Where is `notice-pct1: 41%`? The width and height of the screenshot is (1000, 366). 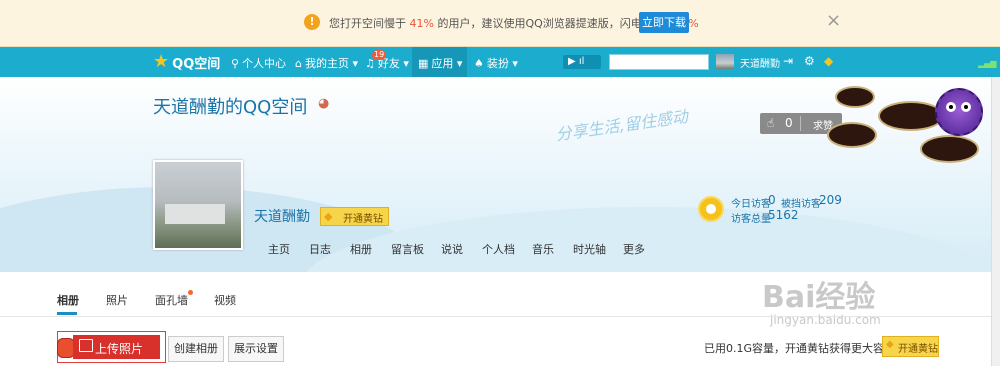 notice-pct1: 41% is located at coordinates (421, 23).